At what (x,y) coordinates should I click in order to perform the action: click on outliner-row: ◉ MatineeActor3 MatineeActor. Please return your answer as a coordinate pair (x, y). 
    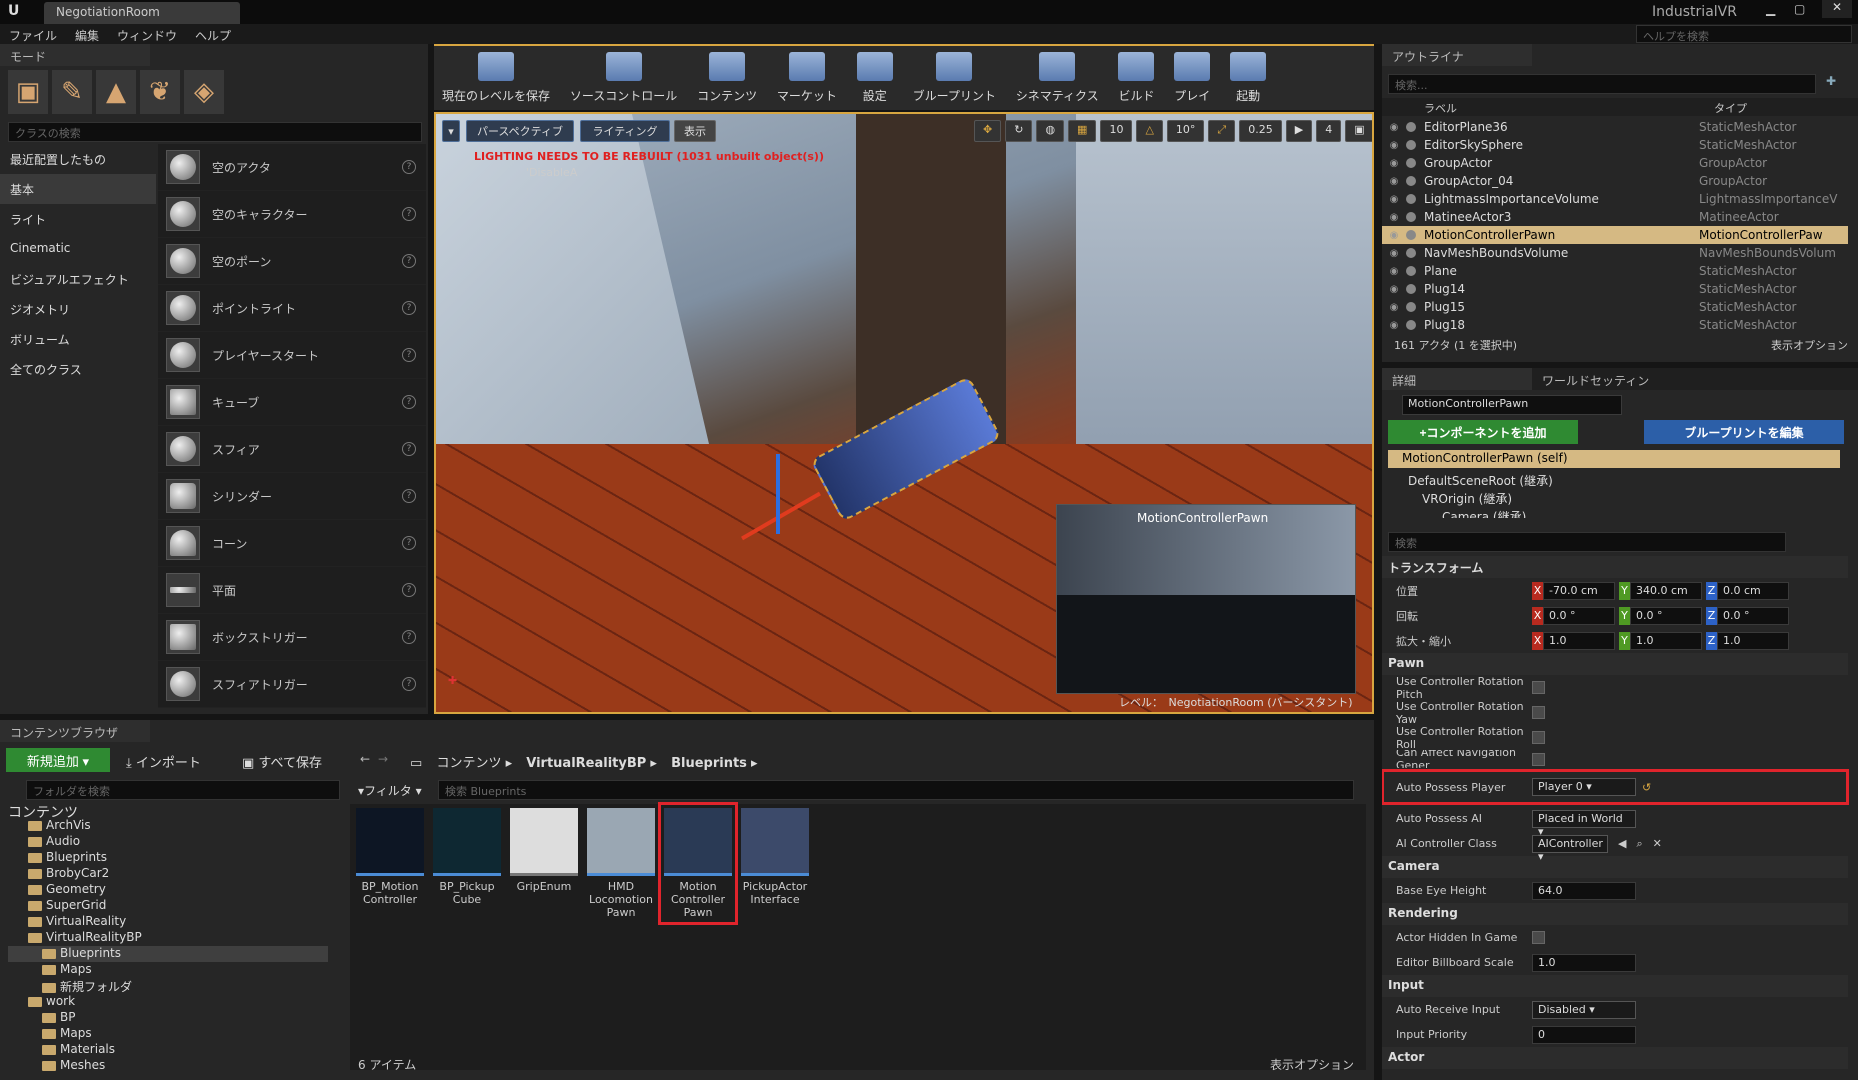
    Looking at the image, I should click on (1615, 217).